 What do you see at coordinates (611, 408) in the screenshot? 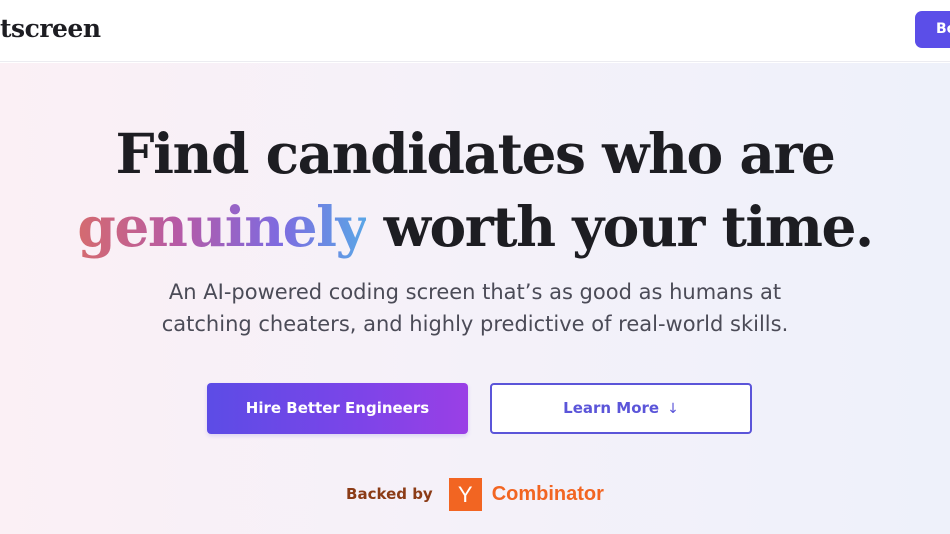
I see `learn-more-label: Learn More` at bounding box center [611, 408].